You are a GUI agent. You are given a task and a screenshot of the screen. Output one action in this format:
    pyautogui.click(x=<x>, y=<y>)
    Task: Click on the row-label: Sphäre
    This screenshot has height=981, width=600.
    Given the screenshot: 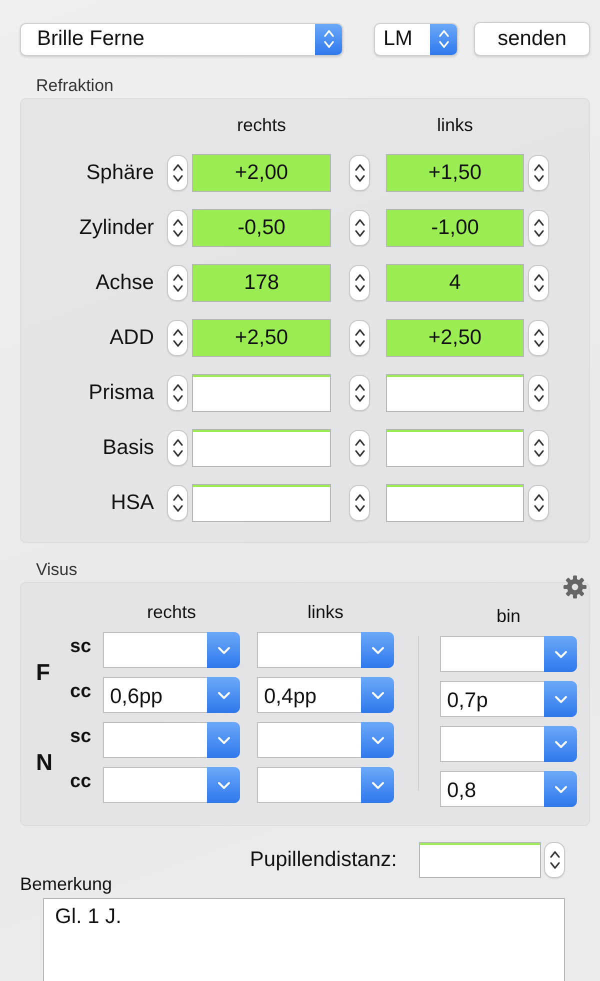 What is the action you would take?
    pyautogui.click(x=120, y=173)
    